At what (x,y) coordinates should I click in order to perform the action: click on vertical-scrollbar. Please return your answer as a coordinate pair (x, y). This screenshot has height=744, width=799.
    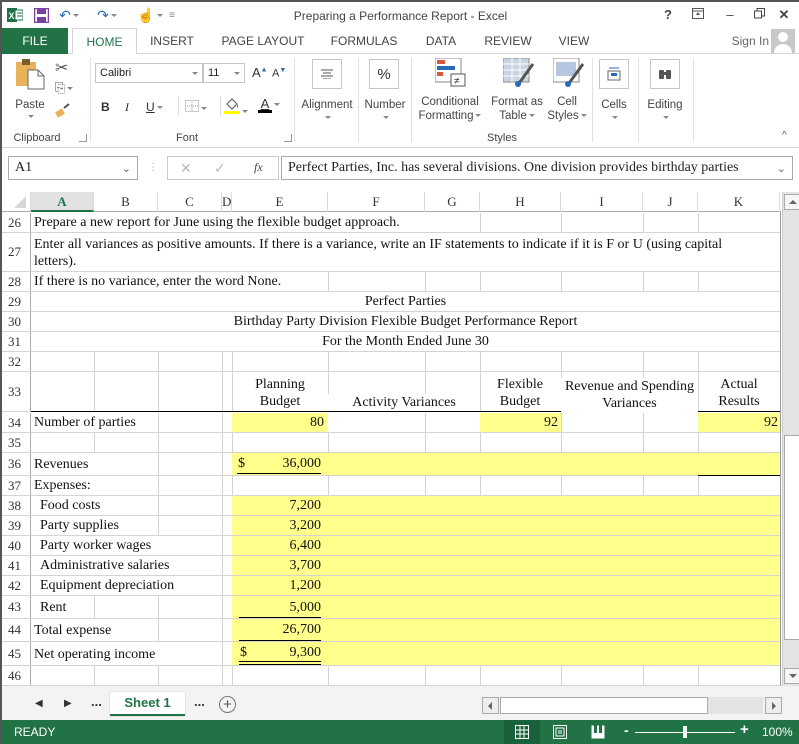
    Looking at the image, I should click on (790, 439).